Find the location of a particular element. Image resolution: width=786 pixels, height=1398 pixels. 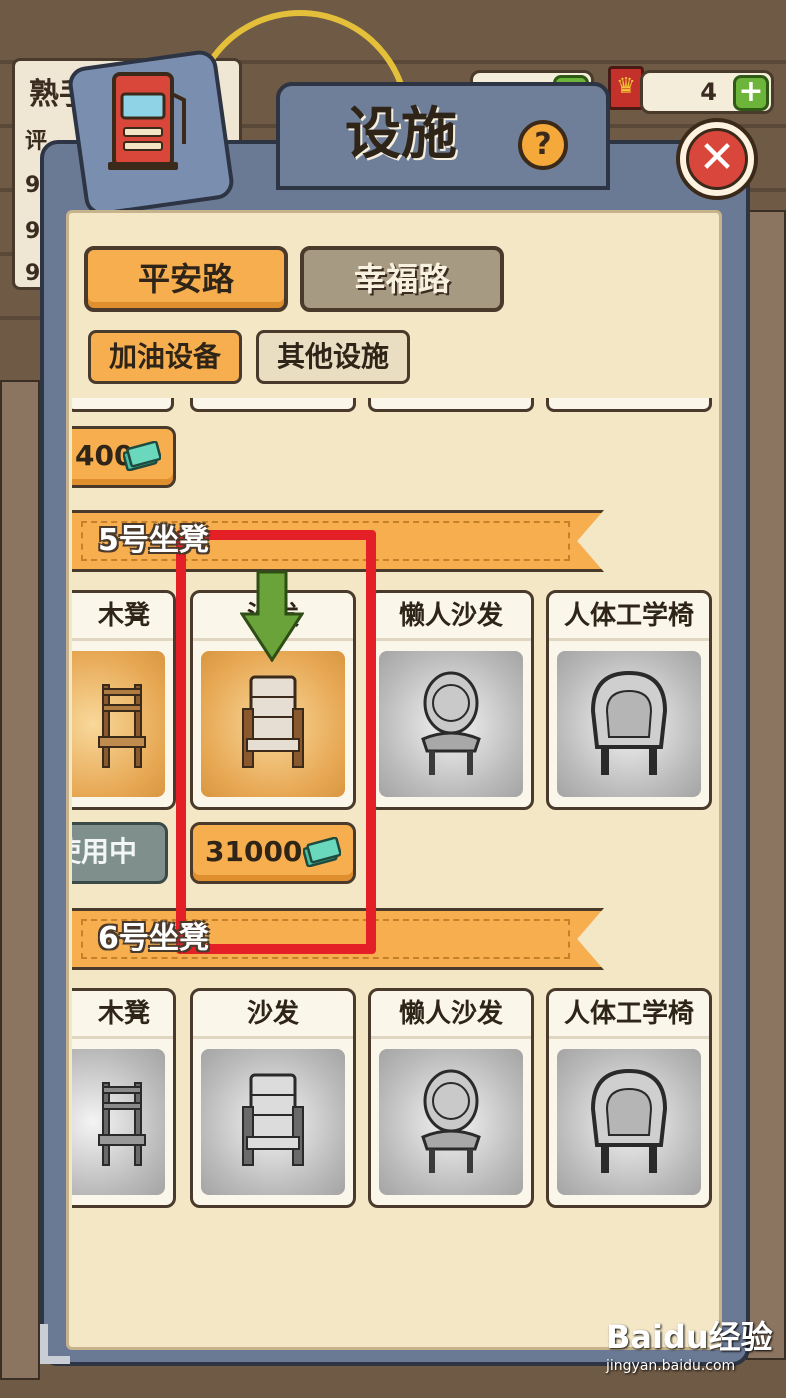

item-card-sofa: 沙发 is located at coordinates (273, 1098).